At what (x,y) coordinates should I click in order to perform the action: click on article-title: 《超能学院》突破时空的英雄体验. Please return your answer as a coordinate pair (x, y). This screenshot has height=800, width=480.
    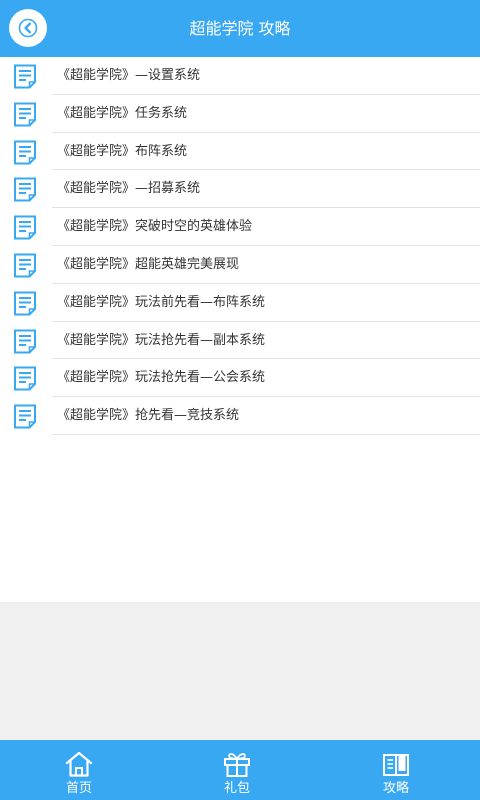
    Looking at the image, I should click on (155, 227).